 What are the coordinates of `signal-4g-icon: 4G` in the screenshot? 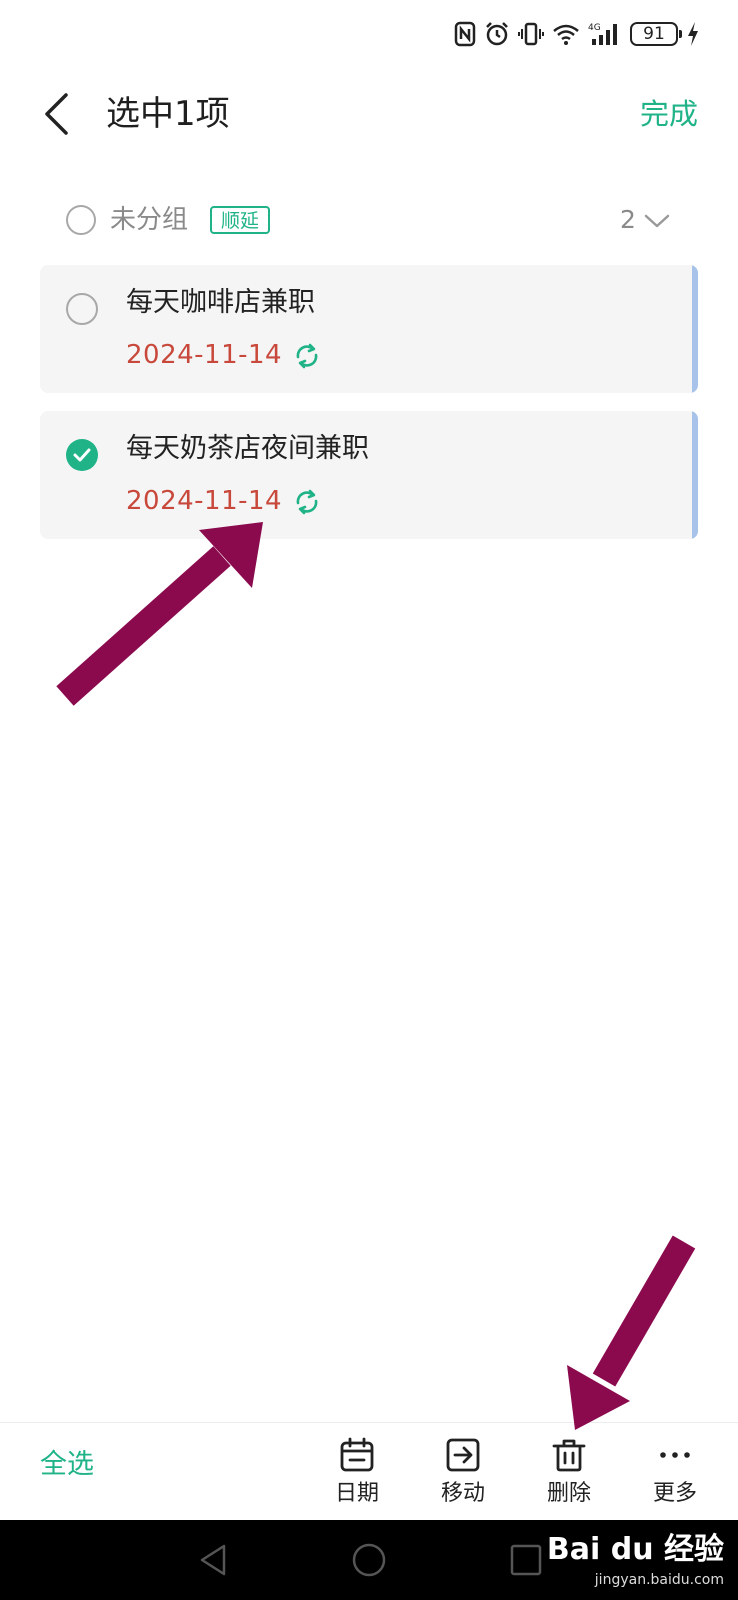 It's located at (602, 34).